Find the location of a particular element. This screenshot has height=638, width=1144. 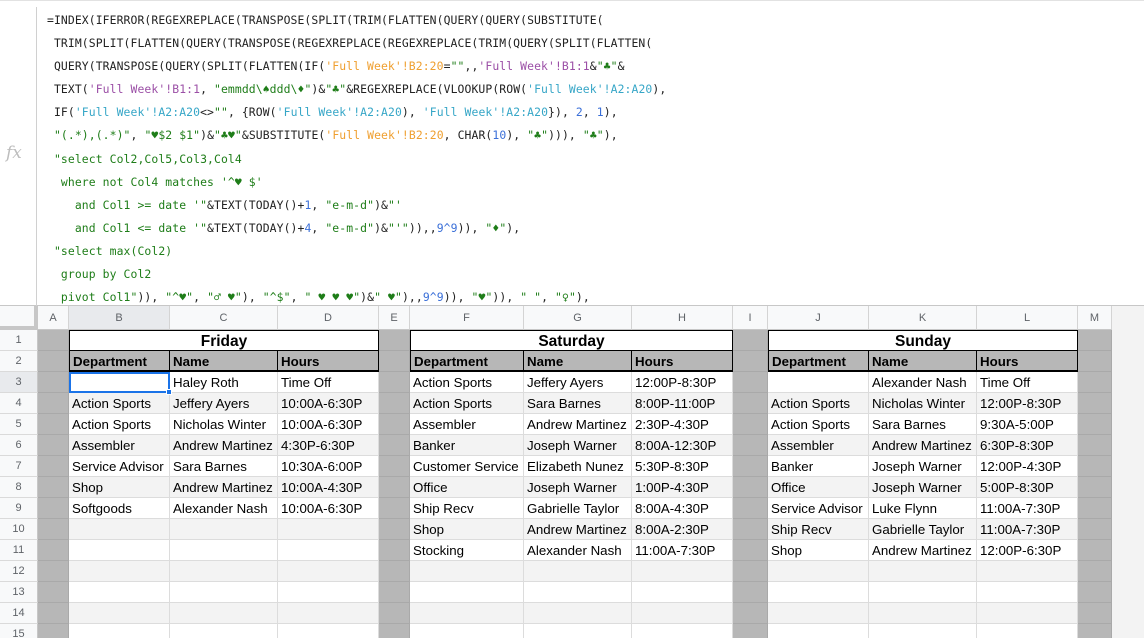

sunday-cell: Sara Barnes is located at coordinates (923, 424).